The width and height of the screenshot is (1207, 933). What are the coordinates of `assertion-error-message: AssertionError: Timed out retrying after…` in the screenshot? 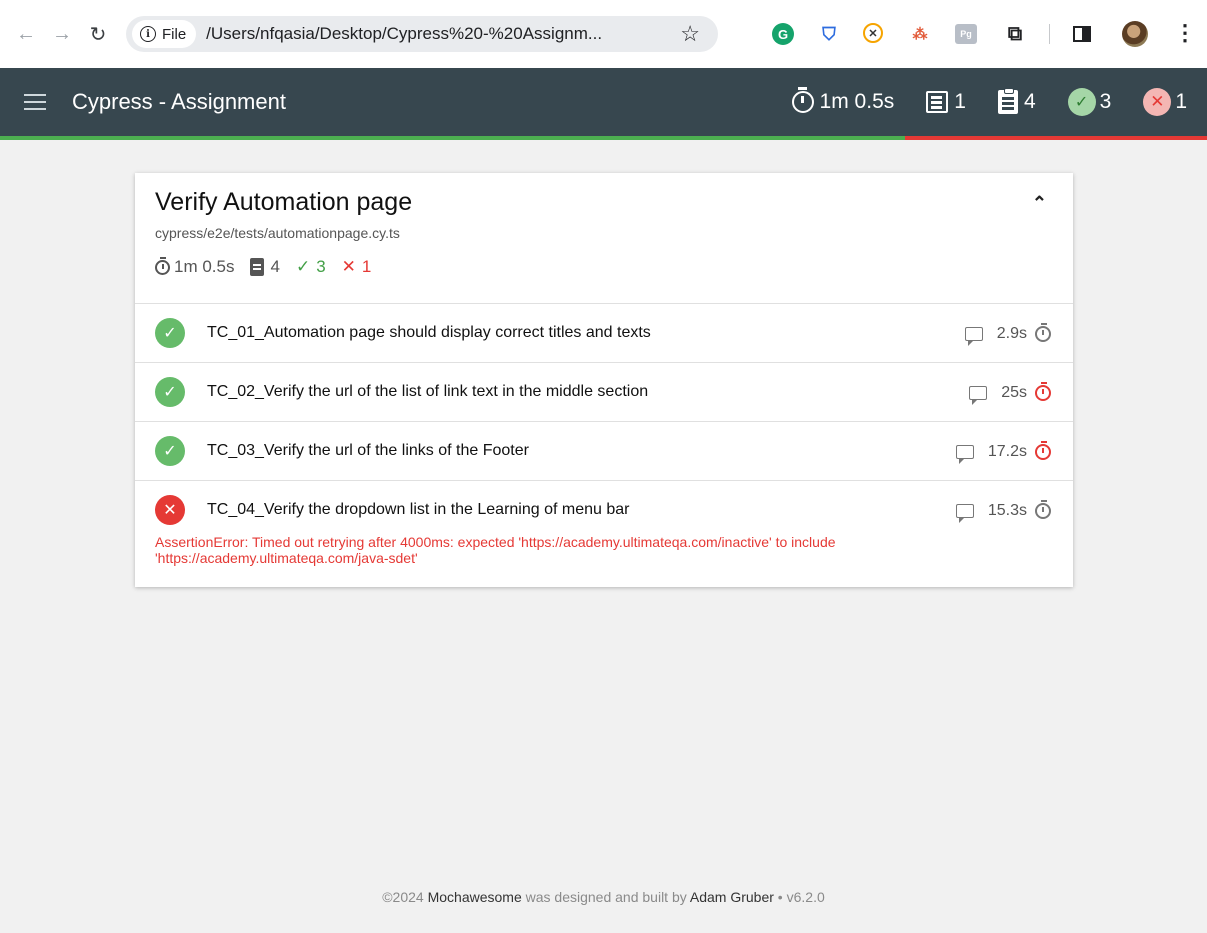 It's located at (495, 550).